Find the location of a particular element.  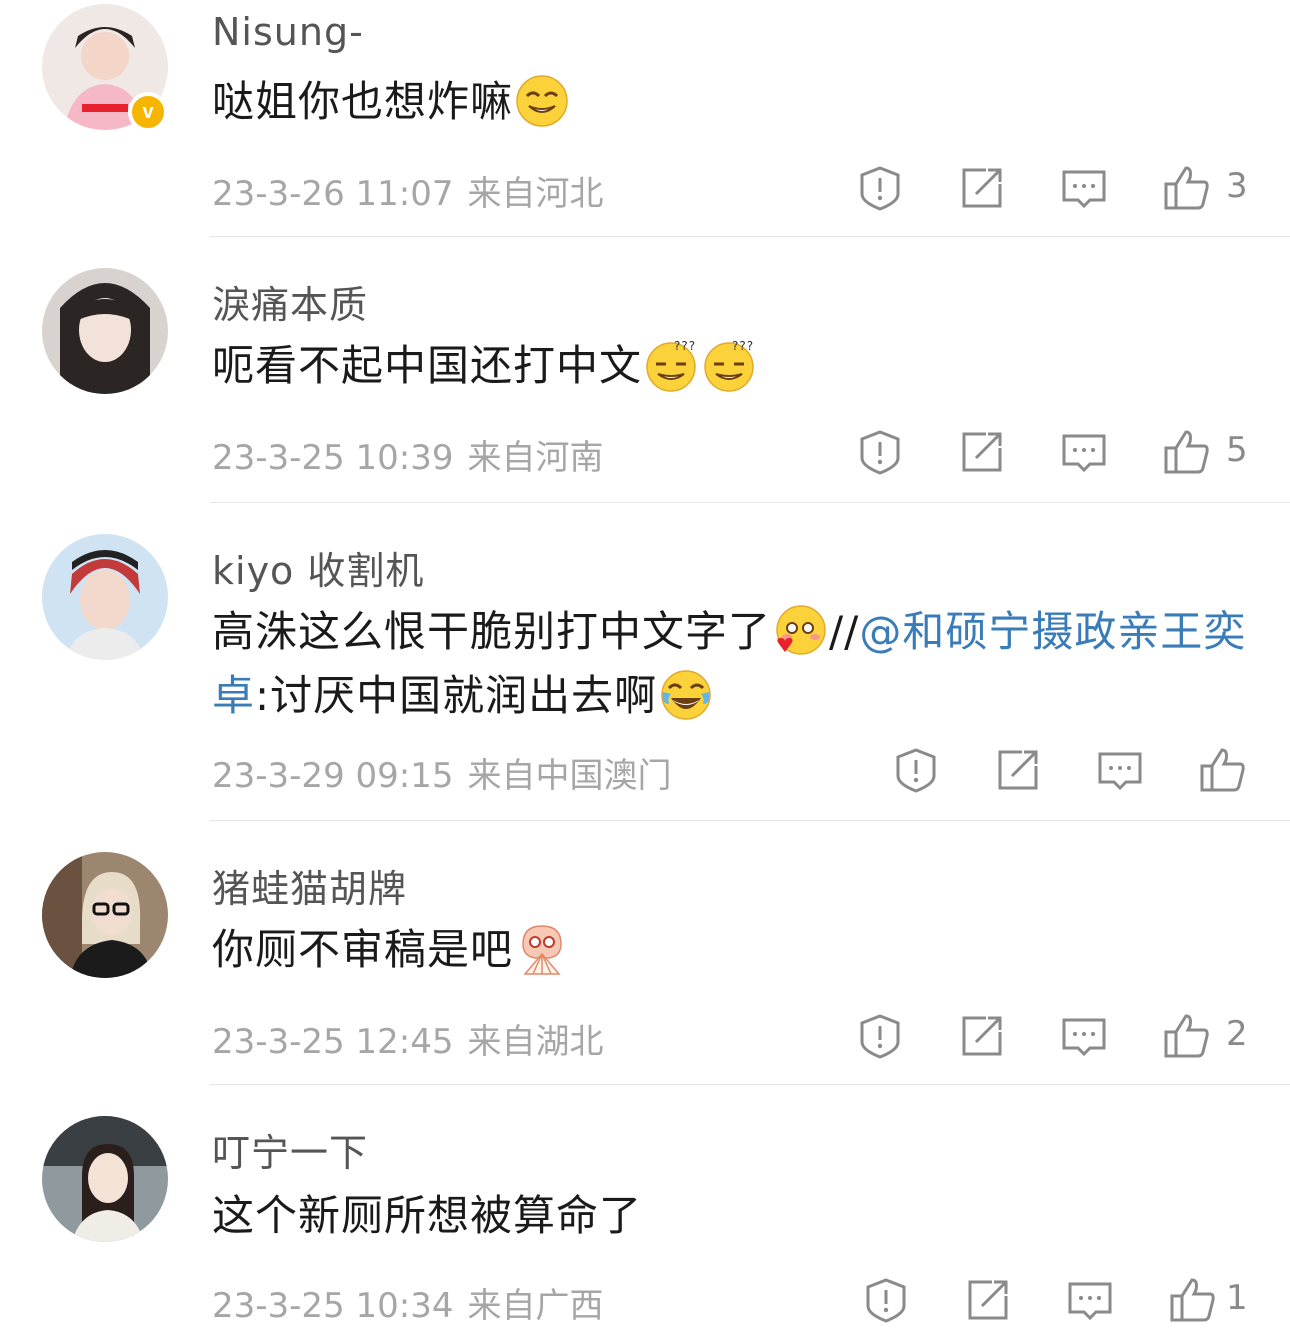

verified-badge-icon: v is located at coordinates (148, 112).